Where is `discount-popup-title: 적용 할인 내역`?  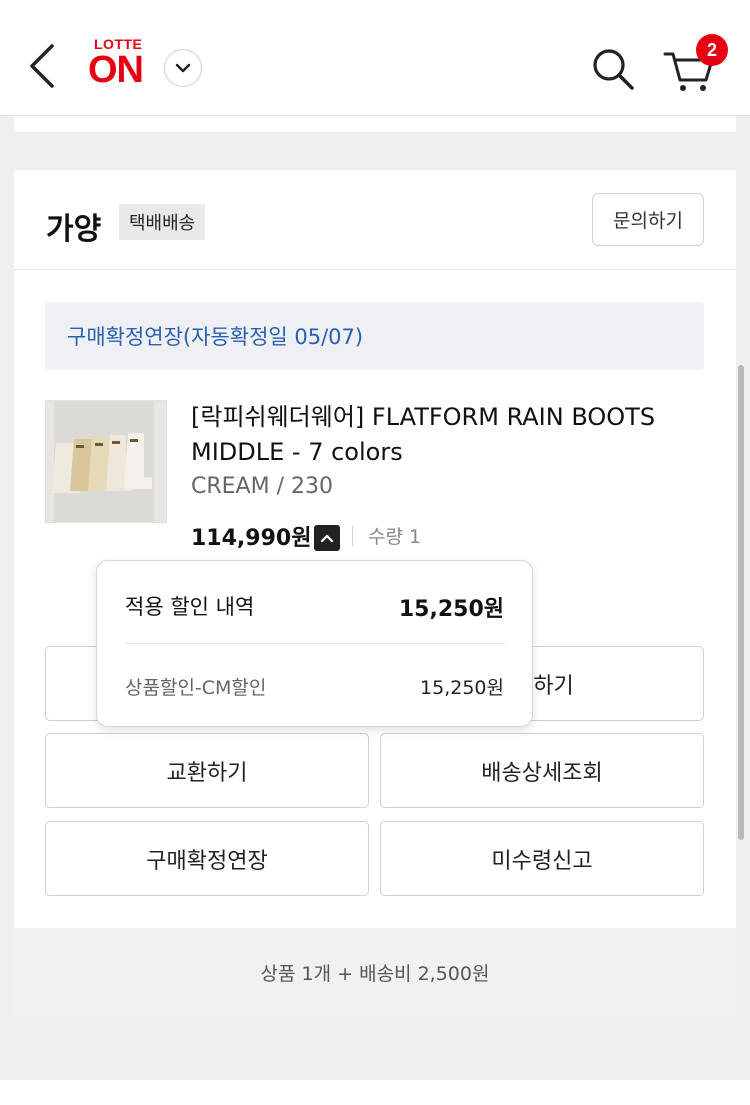 discount-popup-title: 적용 할인 내역 is located at coordinates (190, 607).